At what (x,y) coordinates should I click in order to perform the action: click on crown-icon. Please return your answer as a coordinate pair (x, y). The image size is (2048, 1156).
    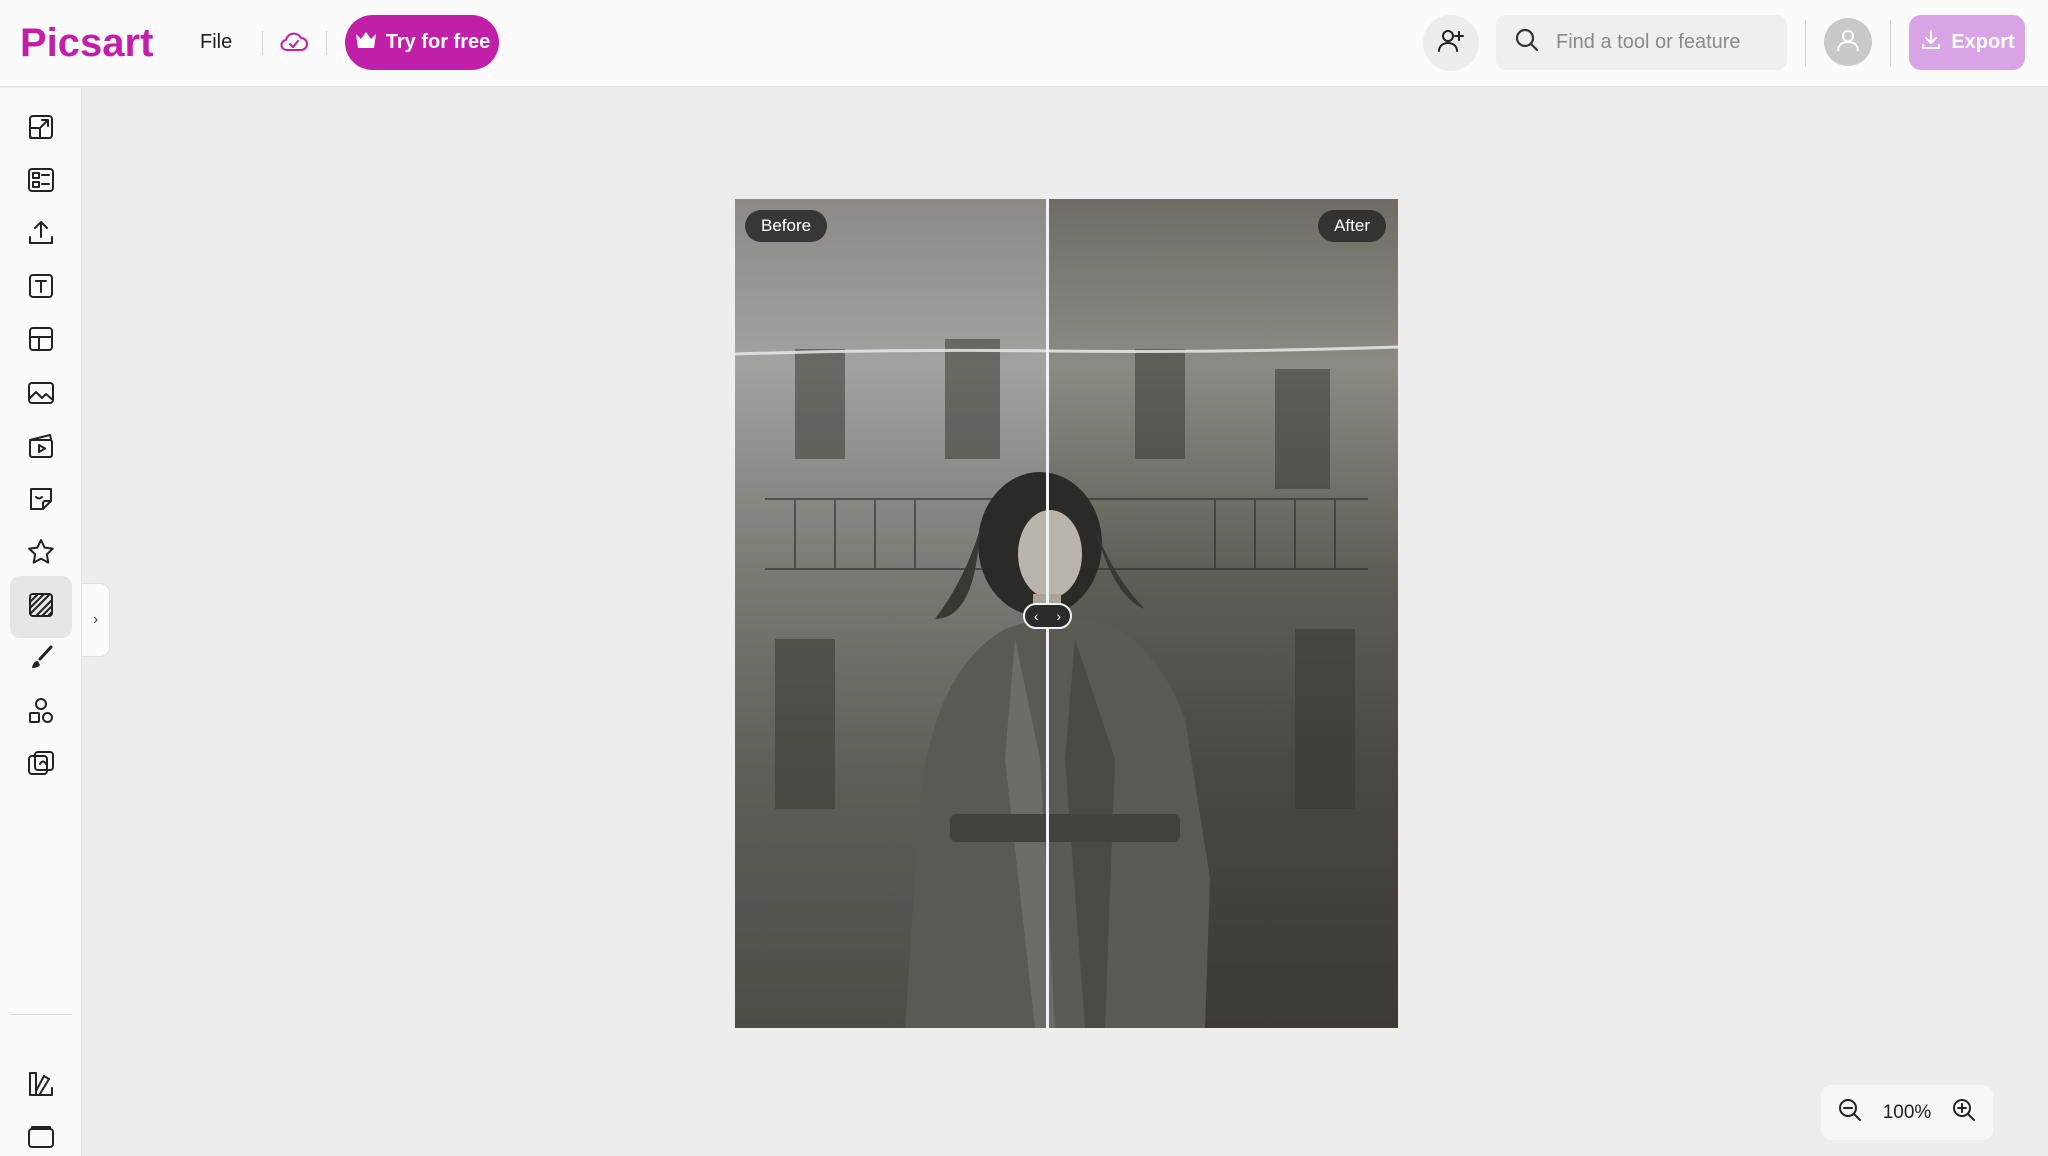
    Looking at the image, I should click on (366, 43).